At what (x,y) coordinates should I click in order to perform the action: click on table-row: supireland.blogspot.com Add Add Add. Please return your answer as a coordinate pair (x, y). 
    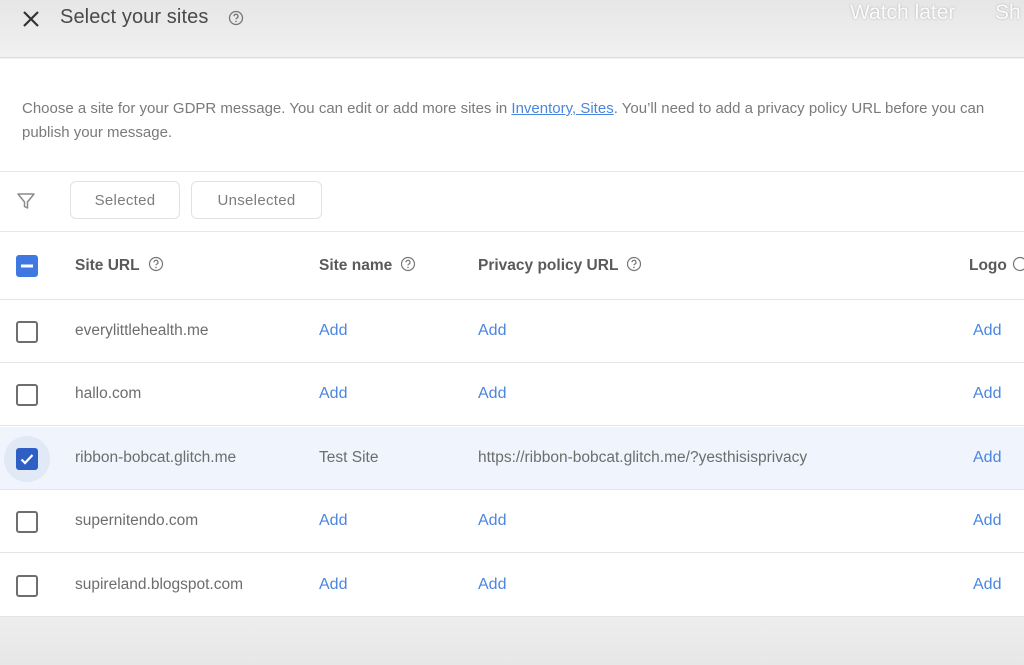
    Looking at the image, I should click on (512, 585).